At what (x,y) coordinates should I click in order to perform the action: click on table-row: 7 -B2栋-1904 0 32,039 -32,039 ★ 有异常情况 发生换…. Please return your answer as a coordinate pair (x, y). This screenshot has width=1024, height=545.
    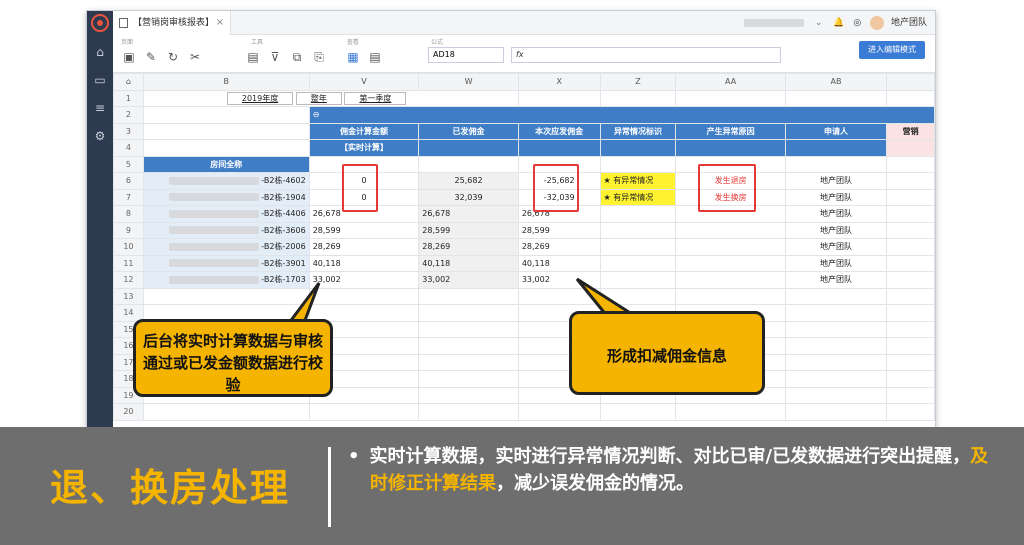
    Looking at the image, I should click on (524, 197).